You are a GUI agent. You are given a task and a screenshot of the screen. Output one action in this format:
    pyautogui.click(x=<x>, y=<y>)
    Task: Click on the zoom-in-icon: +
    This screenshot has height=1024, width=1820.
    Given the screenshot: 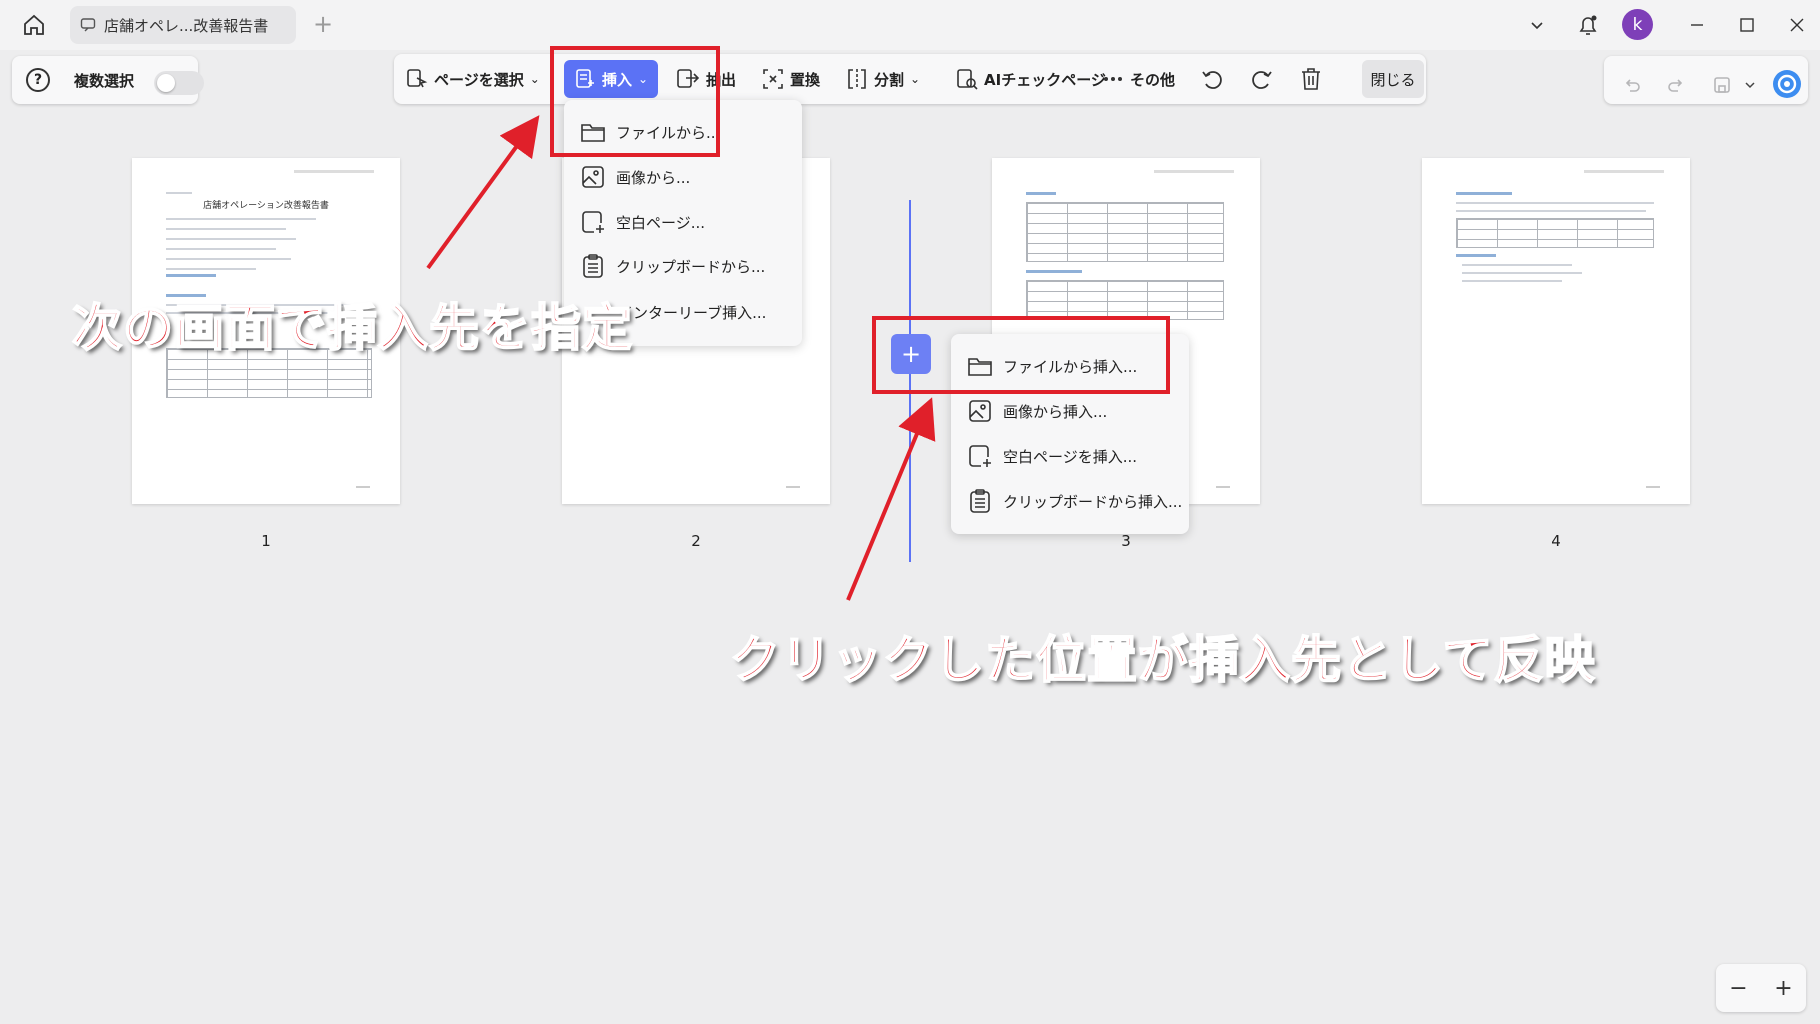 What is the action you would take?
    pyautogui.click(x=1783, y=988)
    